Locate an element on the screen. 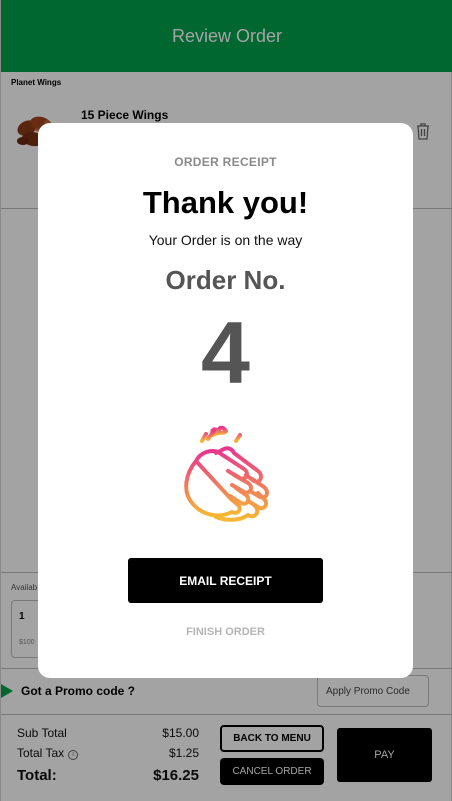 This screenshot has height=801, width=452. modal-eyebrow: ORDER RECEIPT is located at coordinates (225, 162).